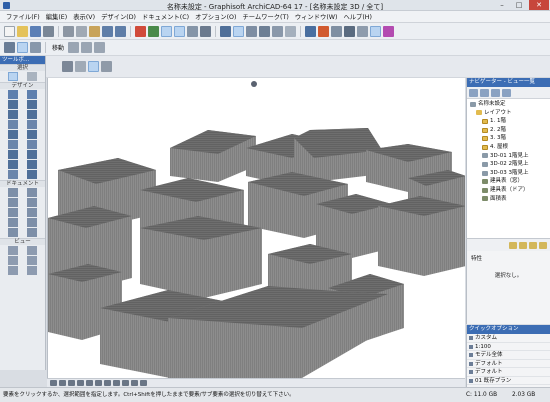  Describe the element at coordinates (508, 338) in the screenshot. I see `quick-option-row: カスタム` at that location.